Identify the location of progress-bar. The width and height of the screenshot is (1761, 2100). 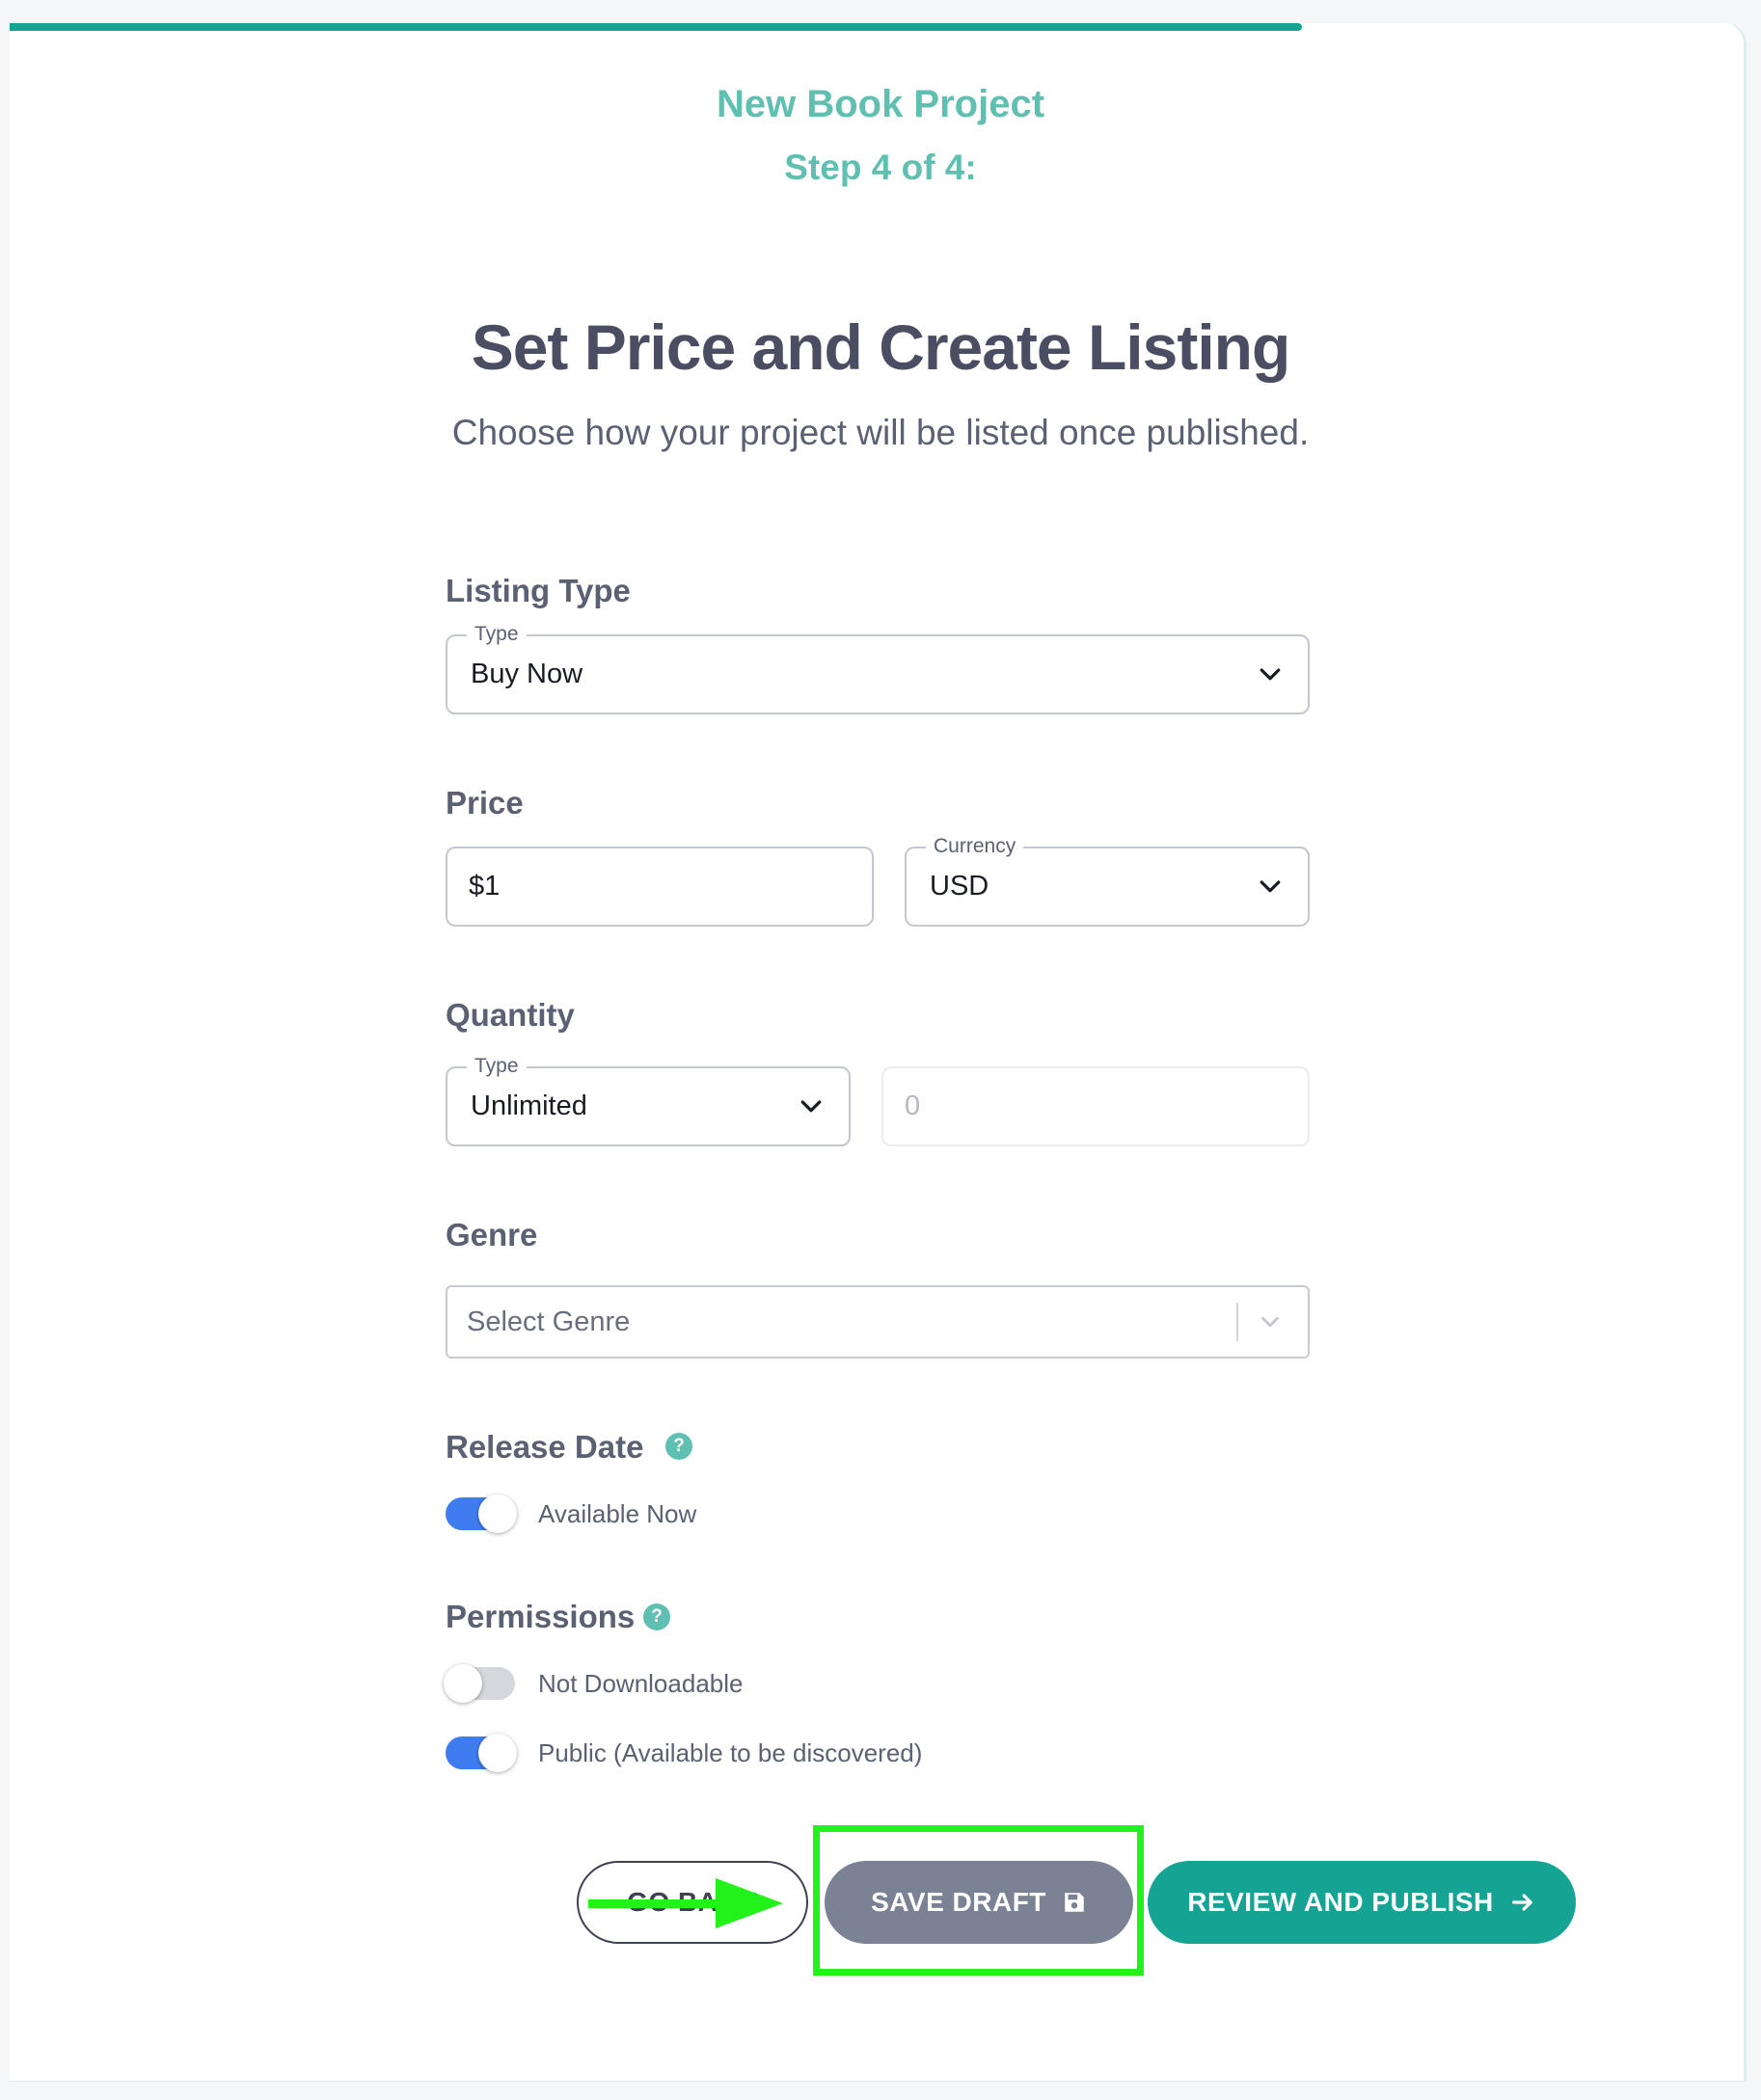
(878, 27).